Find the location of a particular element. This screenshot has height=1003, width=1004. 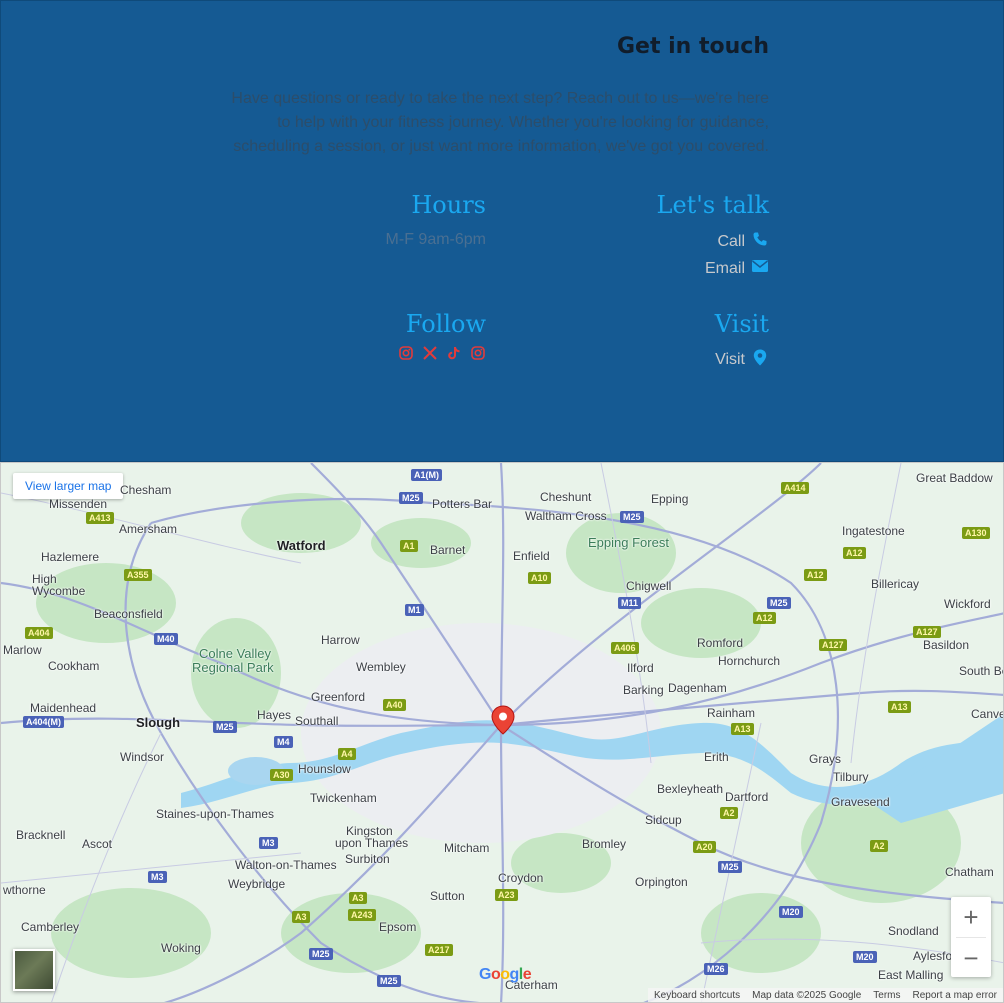

keyboard-shortcuts-link: Keyboard shortcuts is located at coordinates (697, 995).